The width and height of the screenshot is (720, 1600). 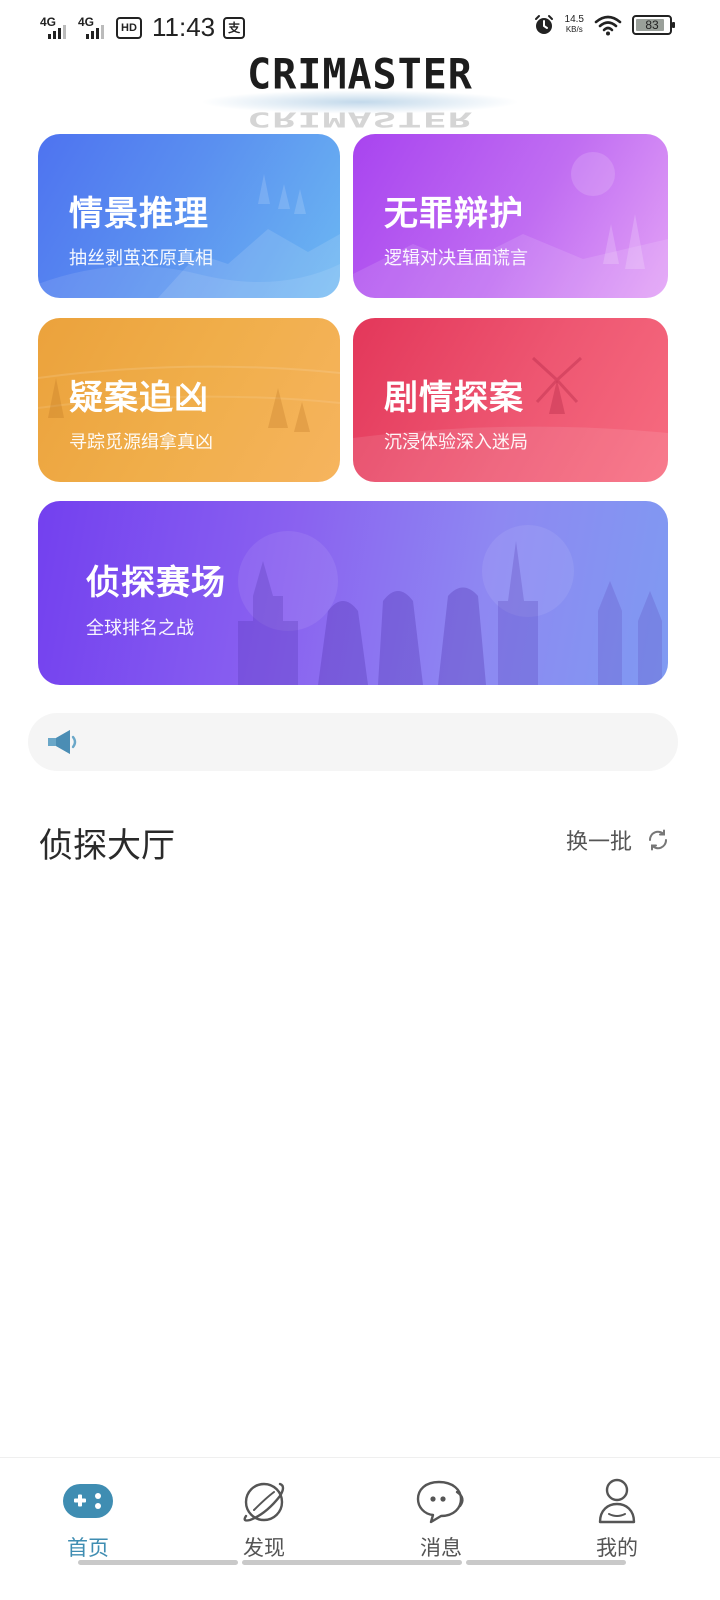 I want to click on hd-icon: HD, so click(x=129, y=27).